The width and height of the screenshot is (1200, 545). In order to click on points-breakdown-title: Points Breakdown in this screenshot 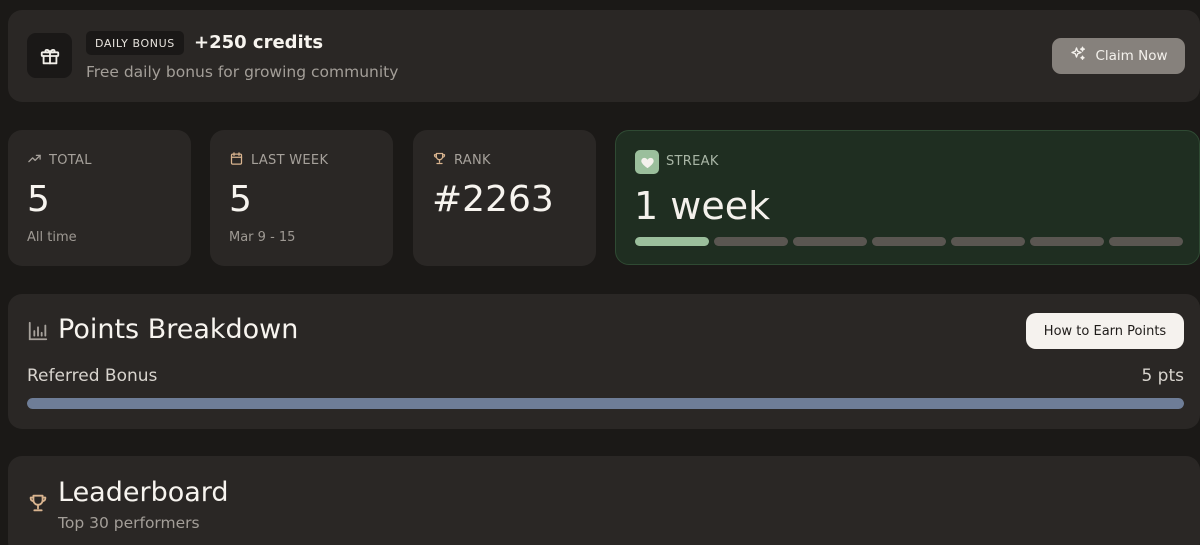, I will do `click(178, 329)`.